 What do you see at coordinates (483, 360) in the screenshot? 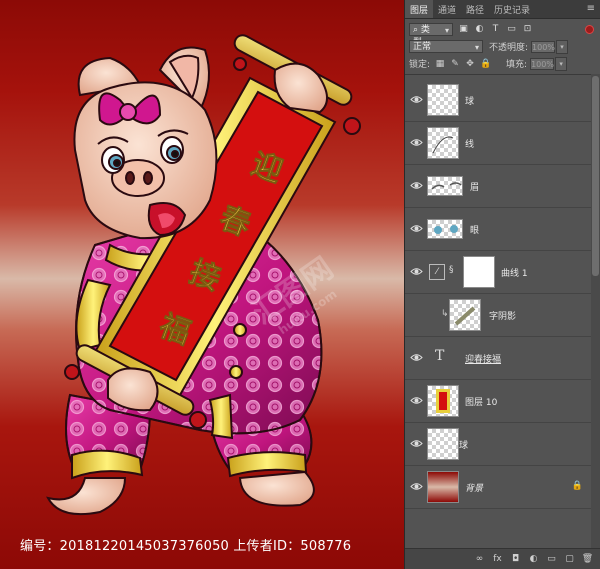
I see `layer-name: 迎春接福` at bounding box center [483, 360].